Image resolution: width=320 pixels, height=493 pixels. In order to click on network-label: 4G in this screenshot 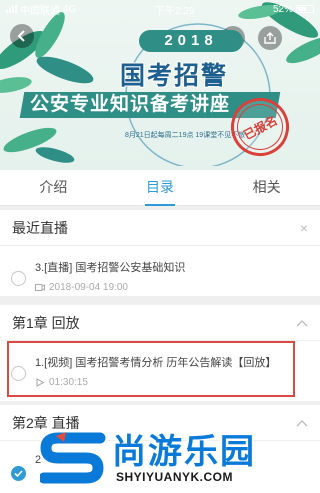, I will do `click(70, 9)`.